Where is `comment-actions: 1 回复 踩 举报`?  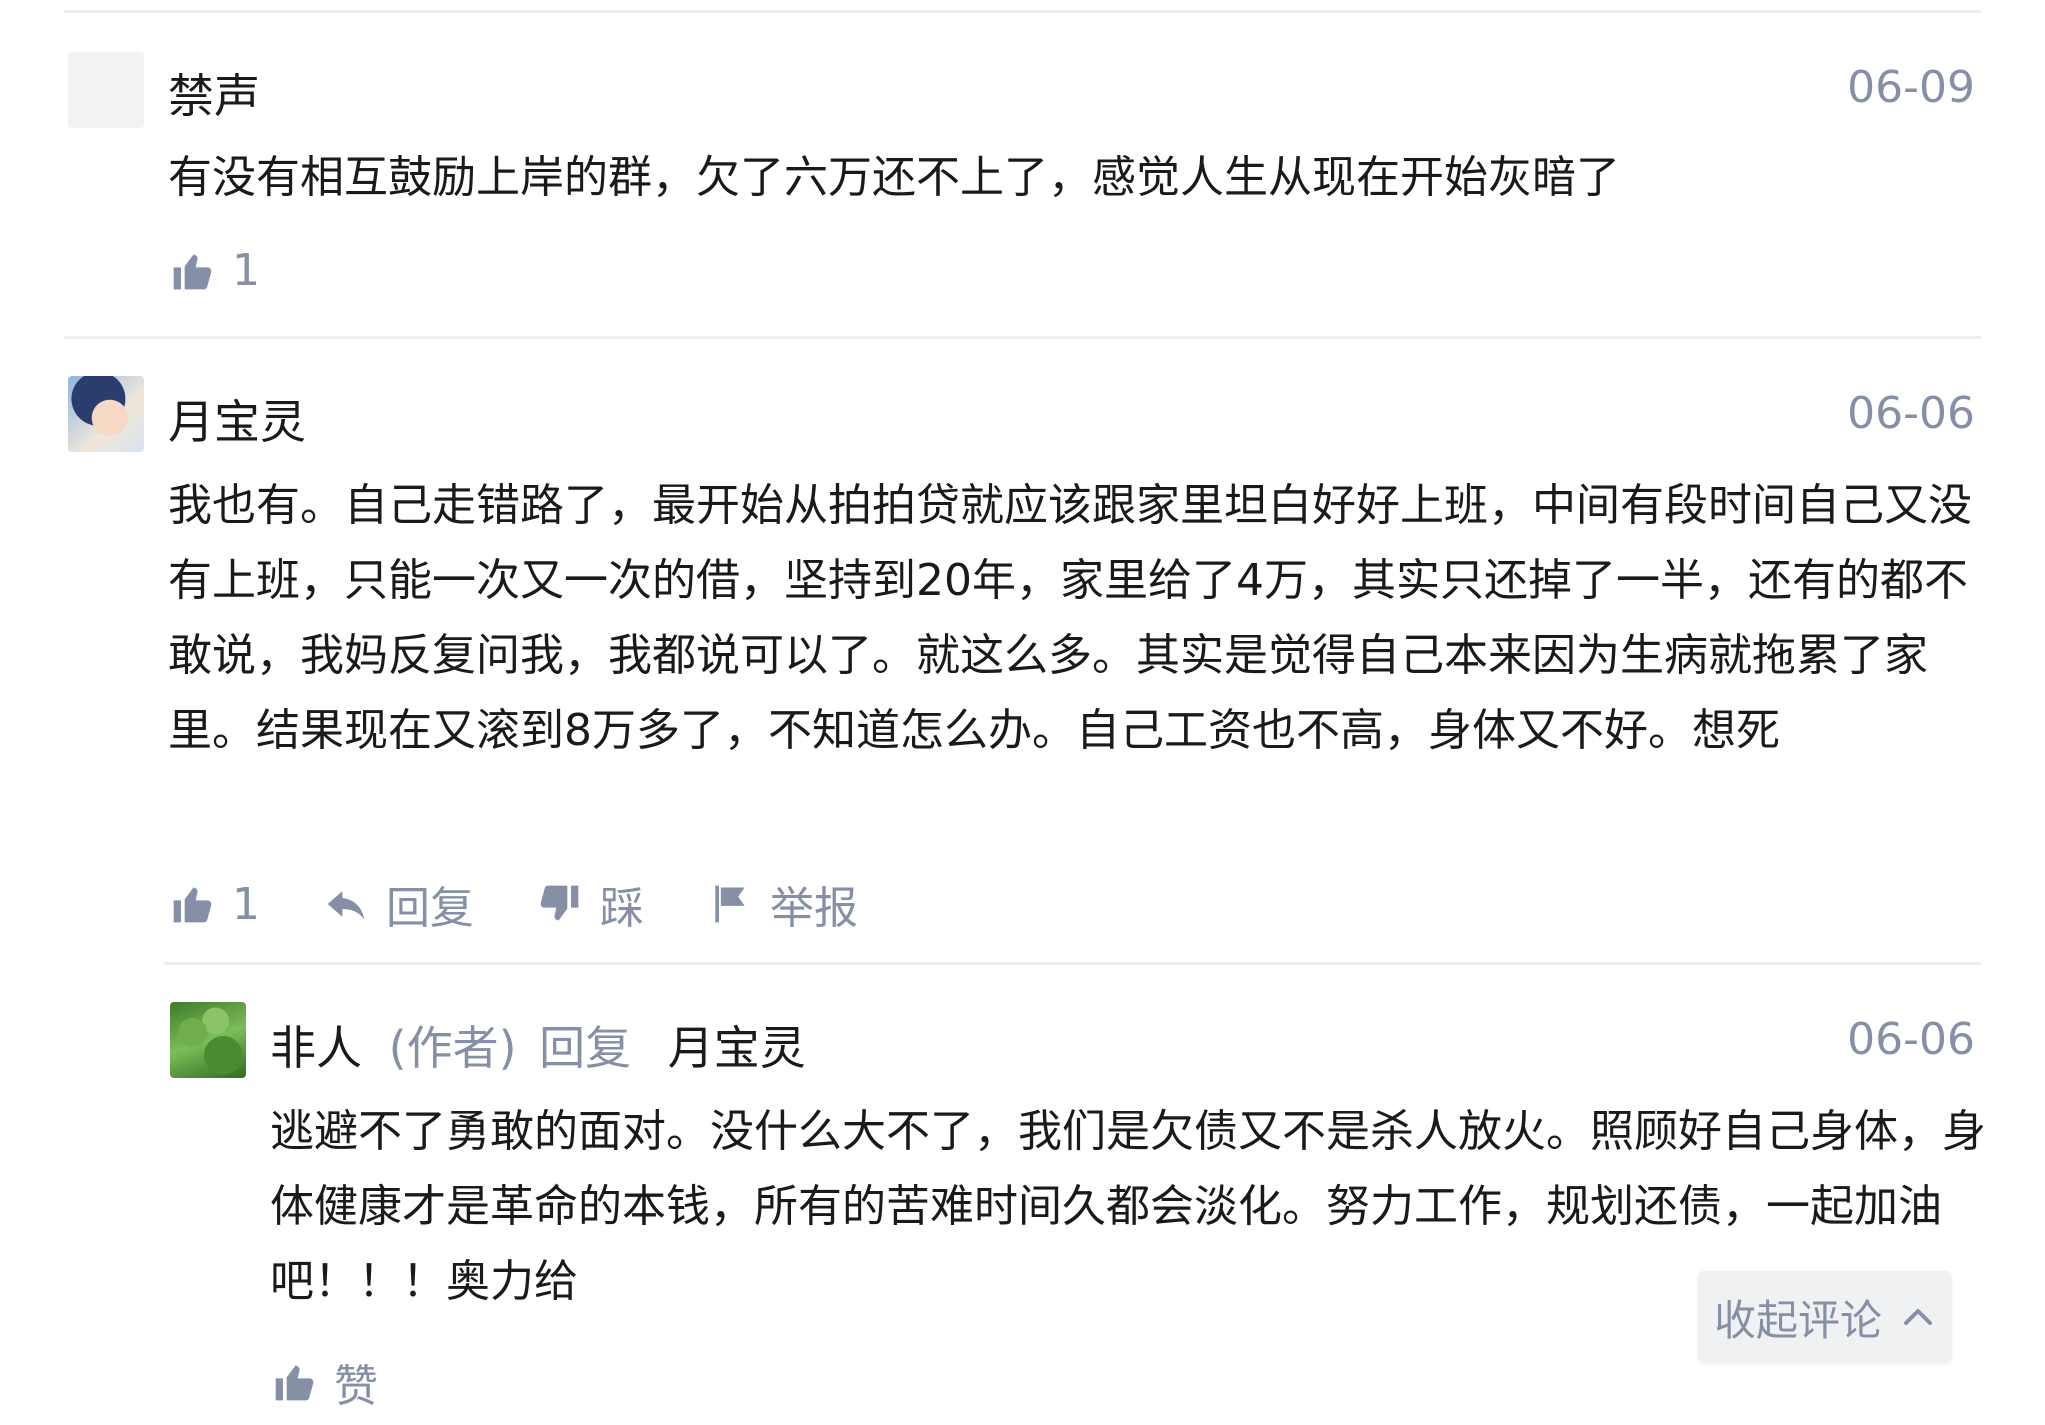 comment-actions: 1 回复 踩 举报 is located at coordinates (546, 904).